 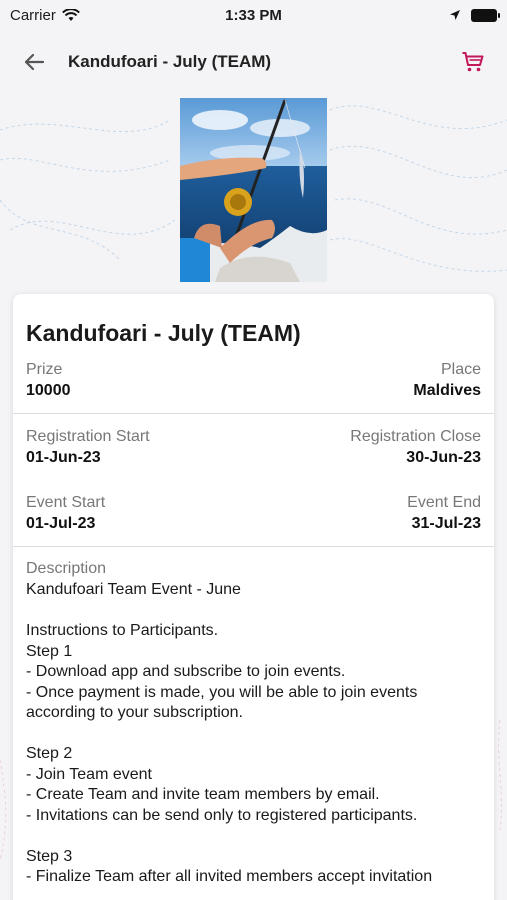 I want to click on event-title: Kandufoari - July (TEAM), so click(x=163, y=333).